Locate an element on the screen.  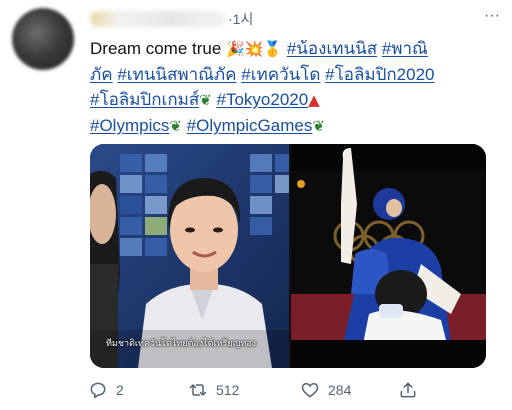
reply-button: 2 is located at coordinates (106, 390).